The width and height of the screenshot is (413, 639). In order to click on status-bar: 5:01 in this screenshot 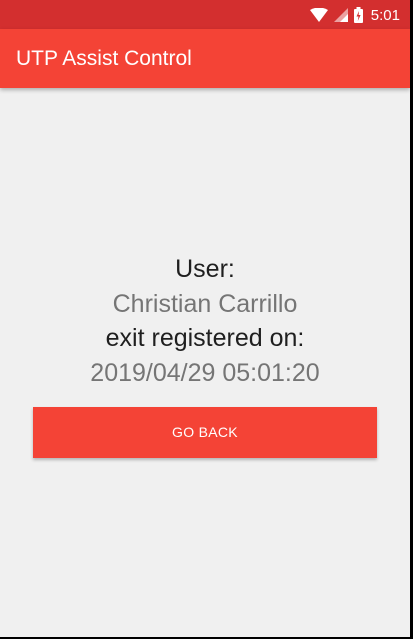, I will do `click(205, 14)`.